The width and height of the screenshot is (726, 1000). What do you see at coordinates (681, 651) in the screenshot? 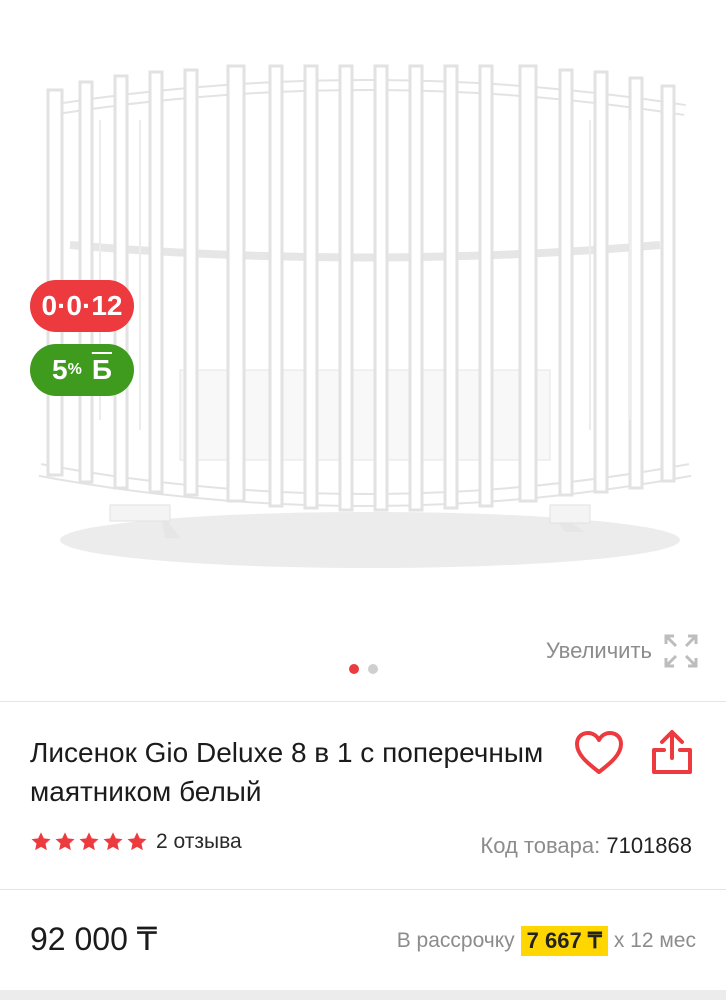
I see `expand-icon` at bounding box center [681, 651].